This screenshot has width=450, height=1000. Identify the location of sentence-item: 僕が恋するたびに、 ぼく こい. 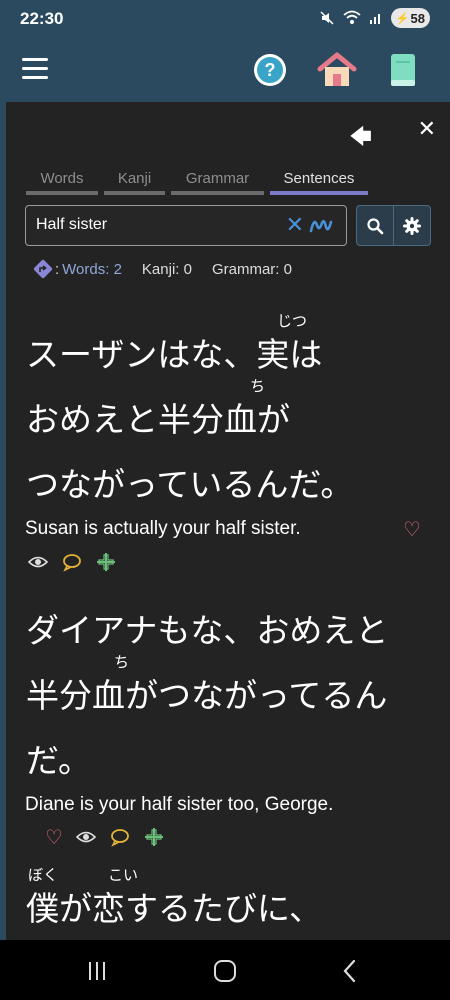
(174, 898).